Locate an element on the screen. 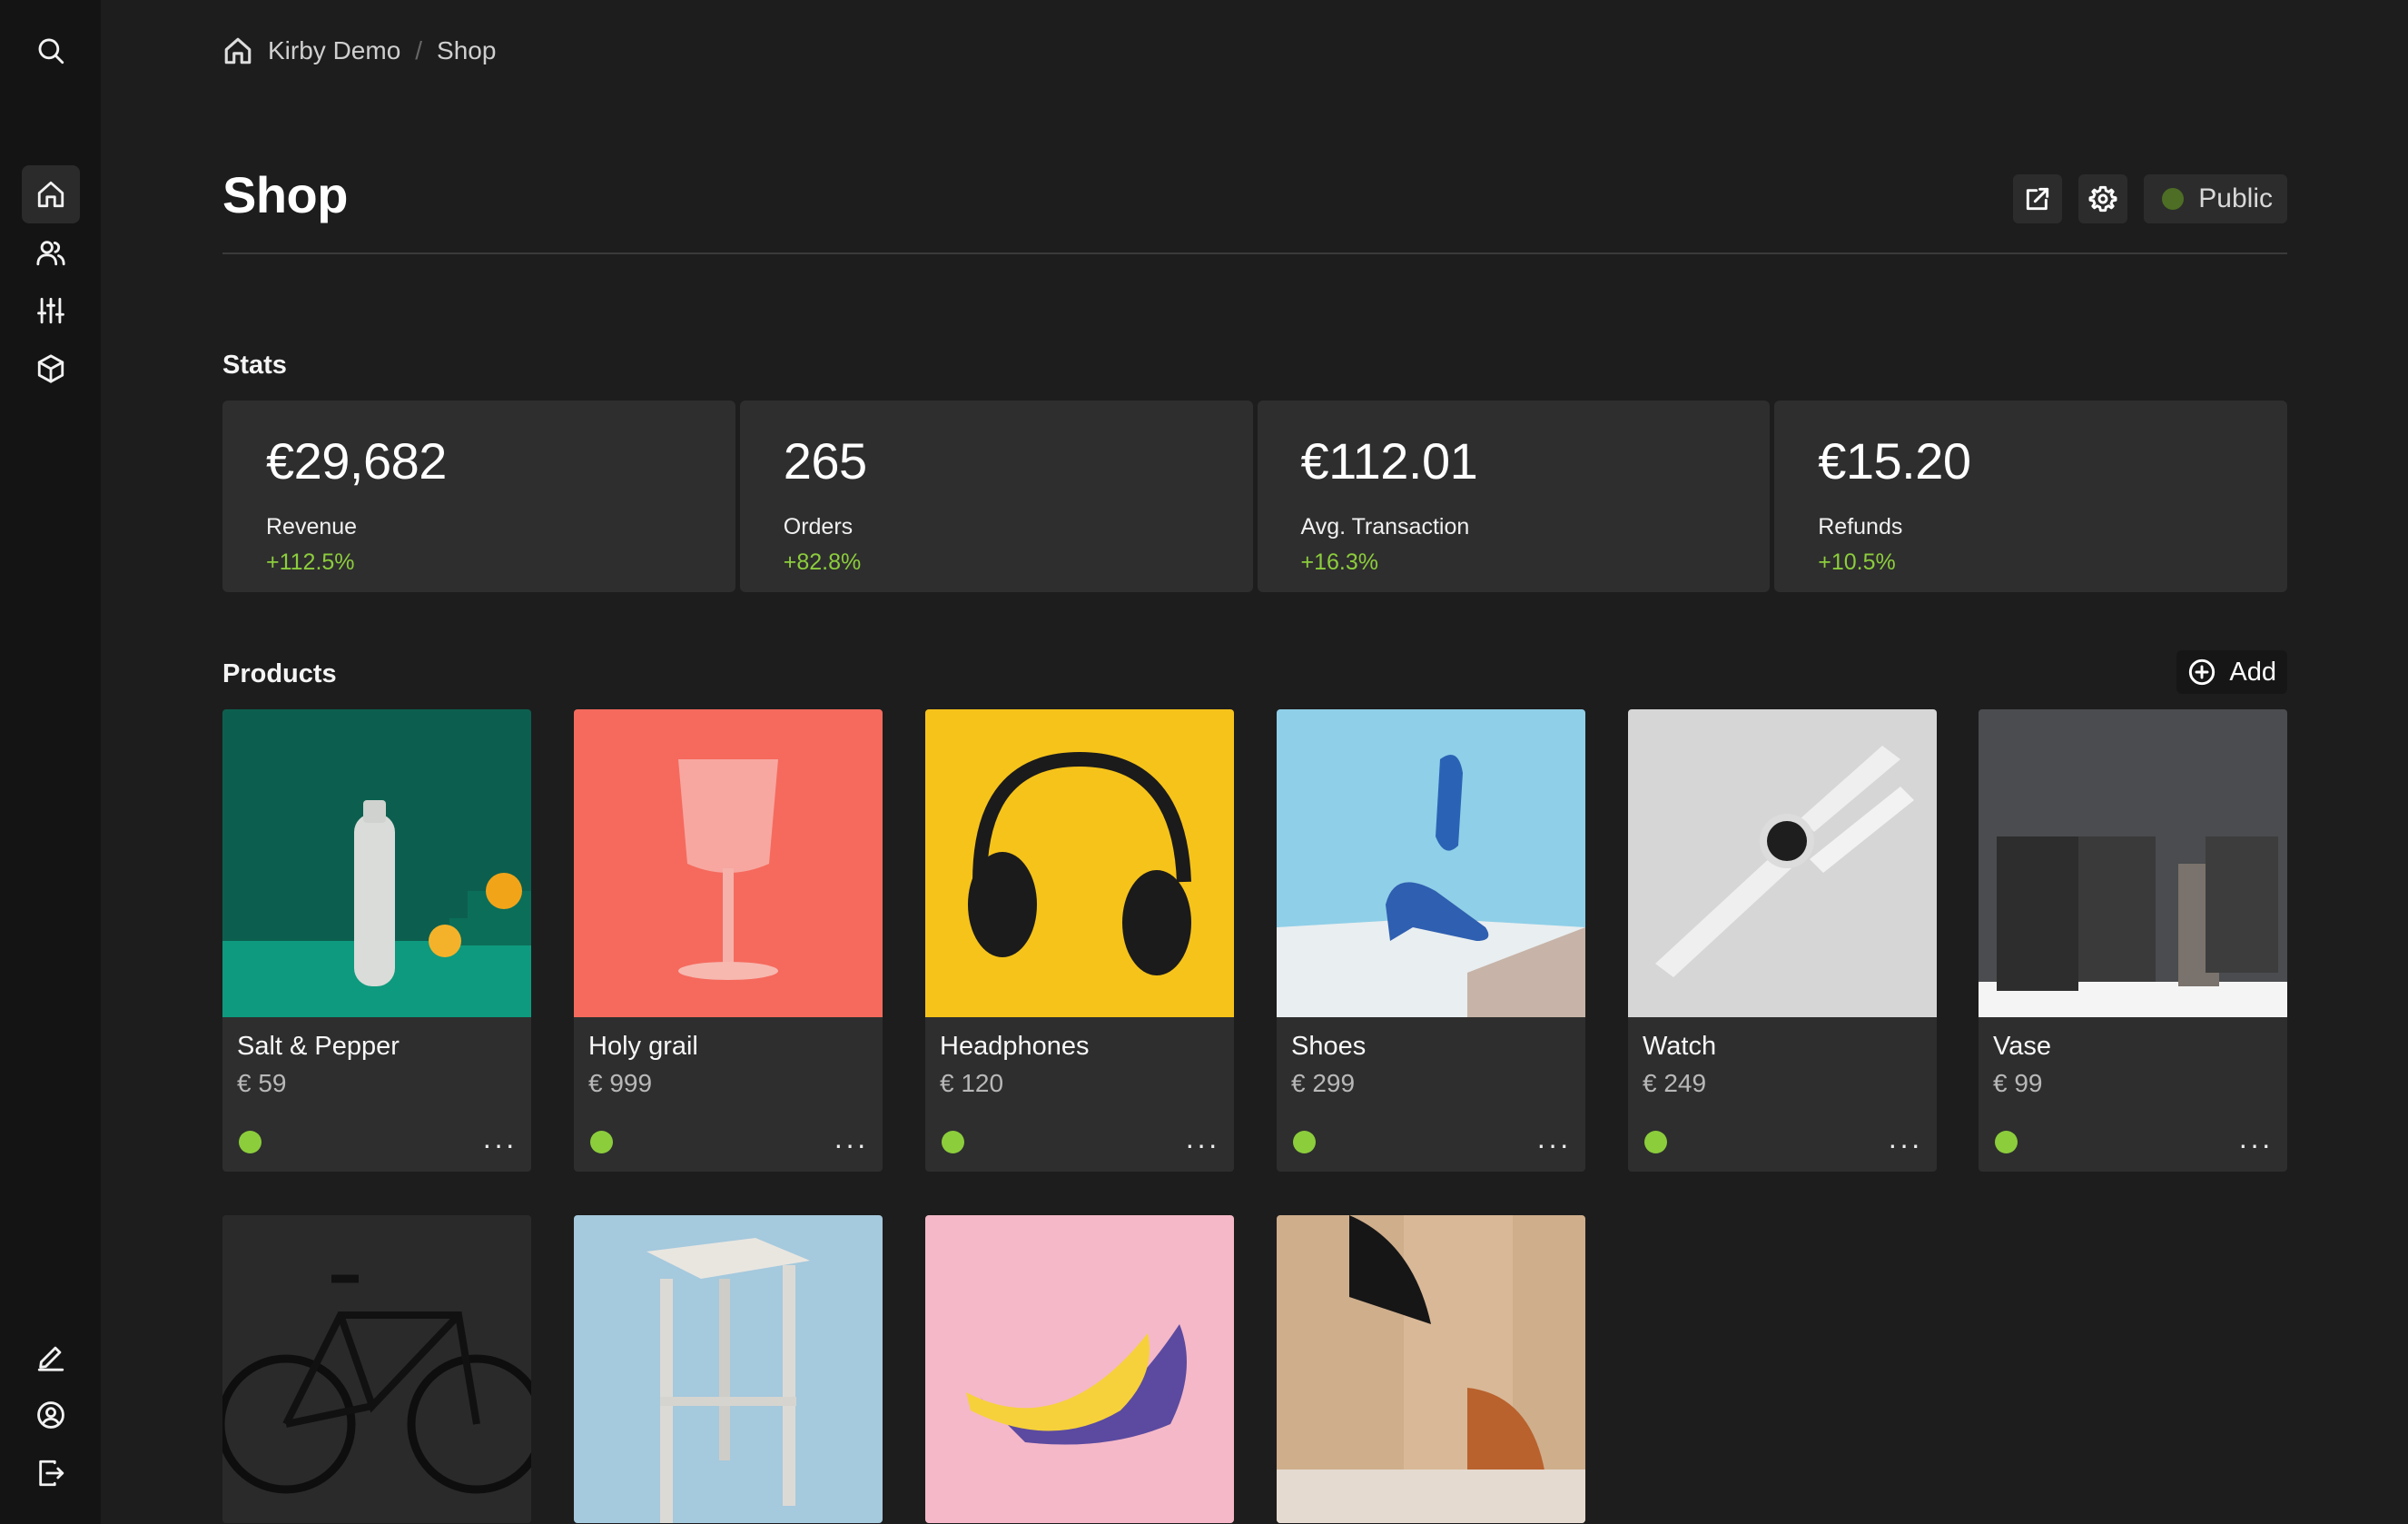 The height and width of the screenshot is (1524, 2408). users-icon is located at coordinates (50, 253).